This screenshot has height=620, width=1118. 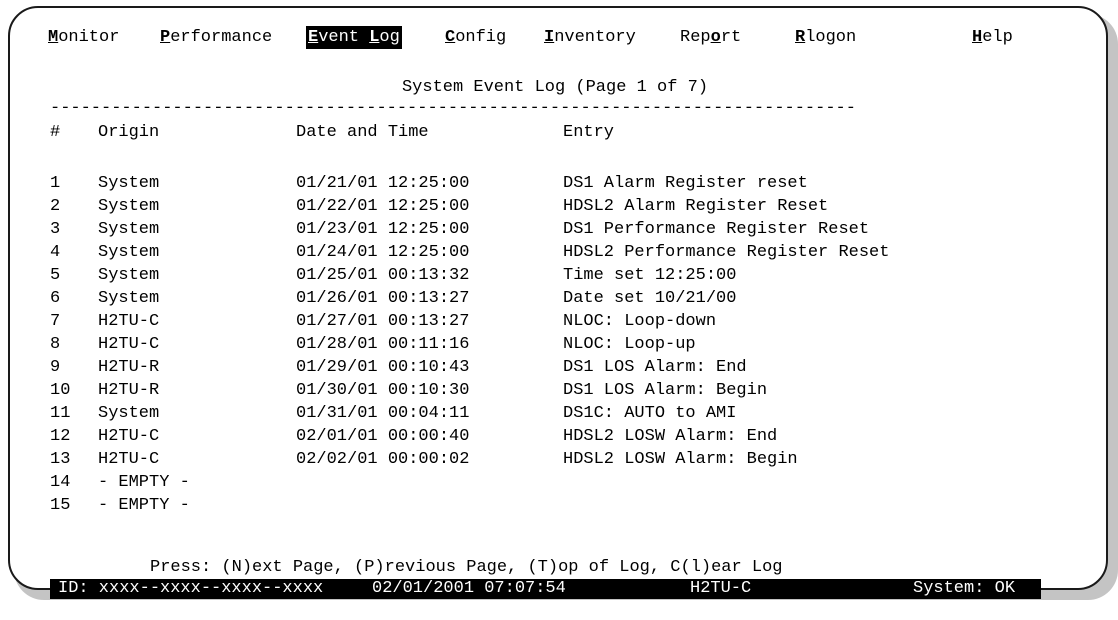 I want to click on row-number: 3, so click(x=55, y=229).